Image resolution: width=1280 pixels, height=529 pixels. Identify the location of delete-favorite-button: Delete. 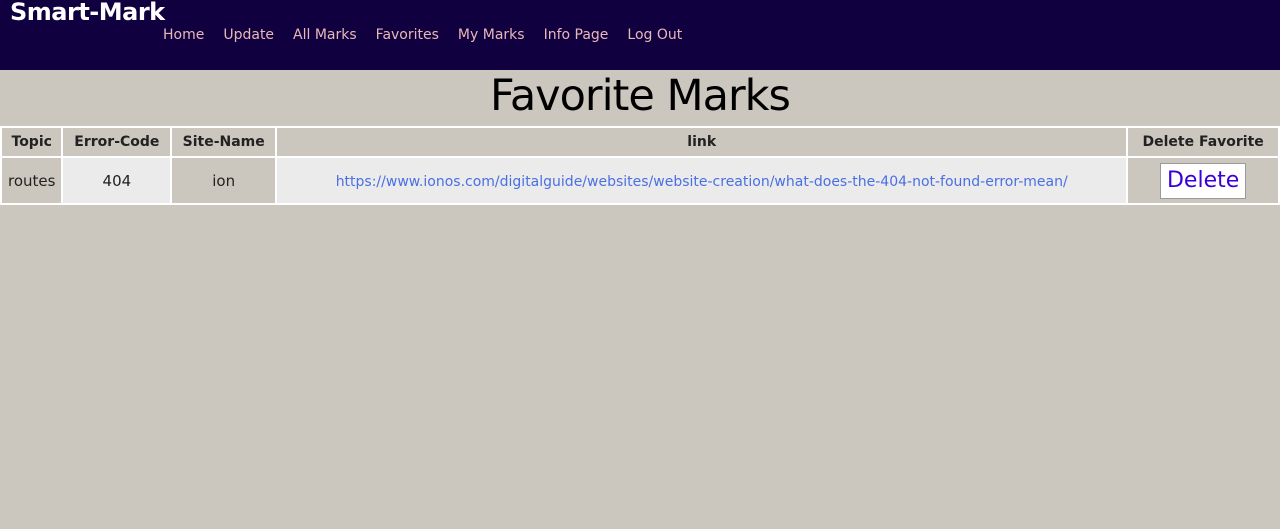
(1203, 180).